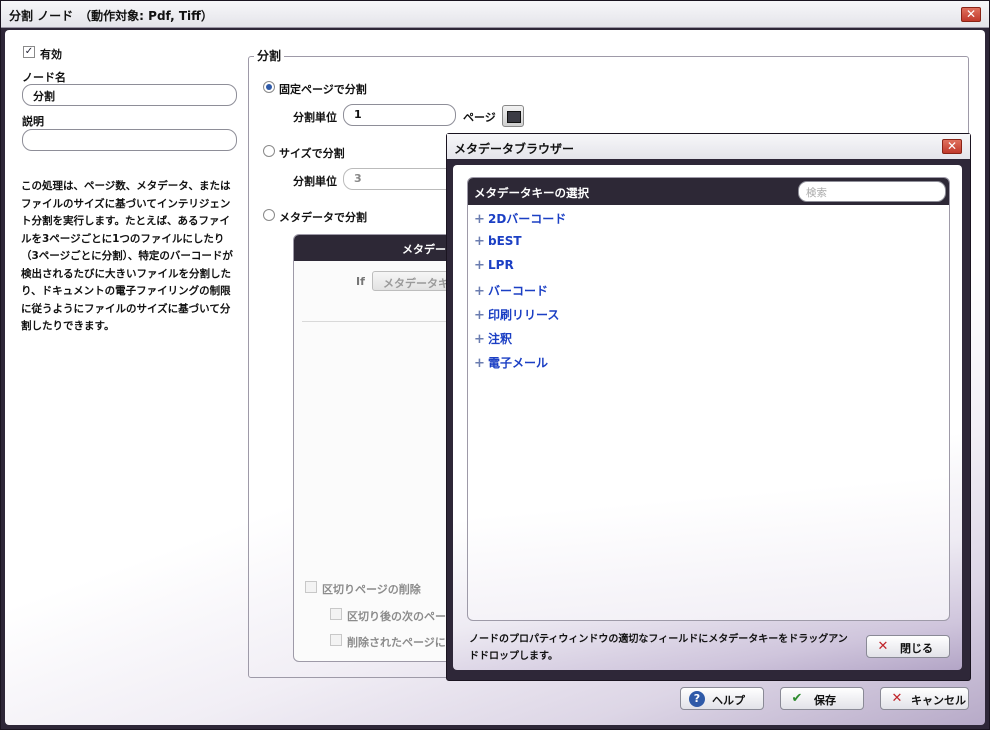 The image size is (990, 730). What do you see at coordinates (29, 52) in the screenshot?
I see `enabled-checkbox: ✓` at bounding box center [29, 52].